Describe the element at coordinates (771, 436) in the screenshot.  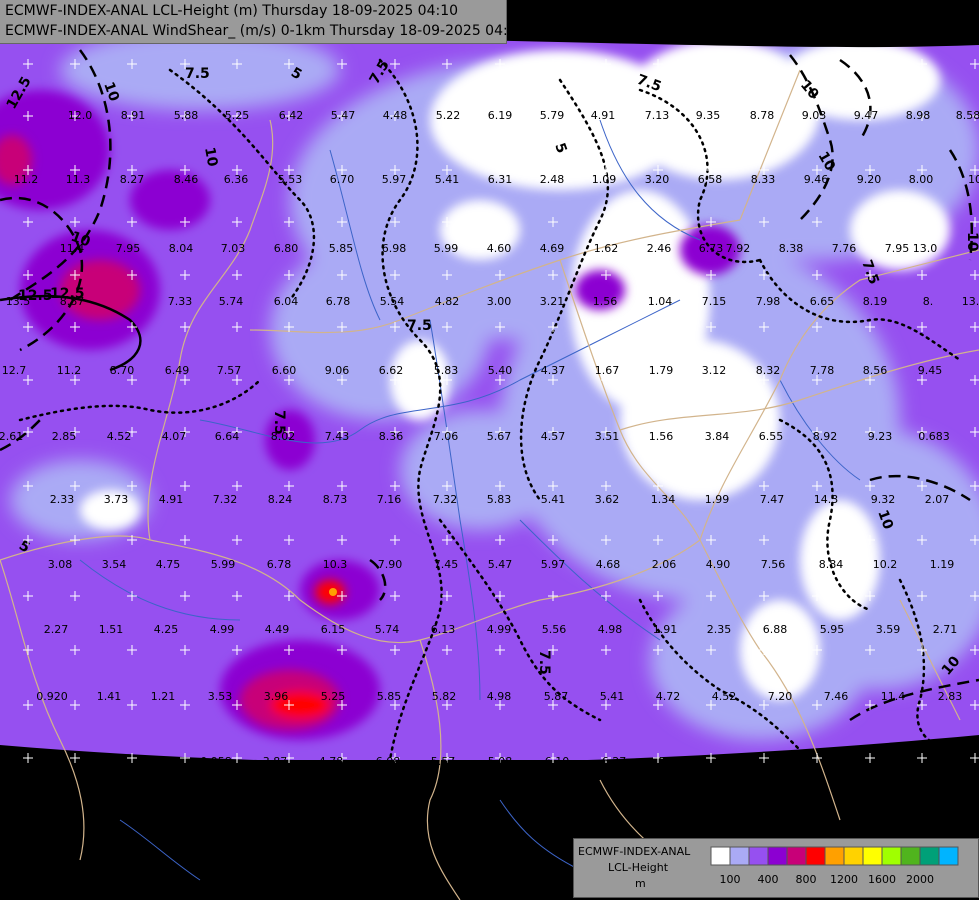
I see `value-label: 6.55` at that location.